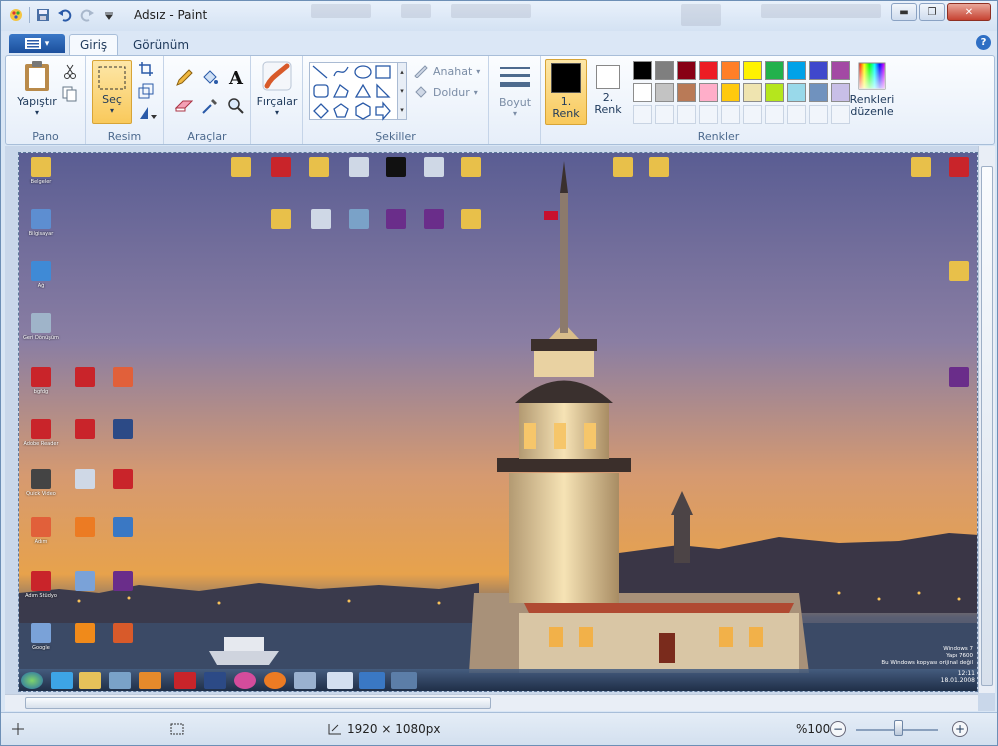 This screenshot has width=998, height=746. Describe the element at coordinates (932, 12) in the screenshot. I see `maximize-button: ❐` at that location.